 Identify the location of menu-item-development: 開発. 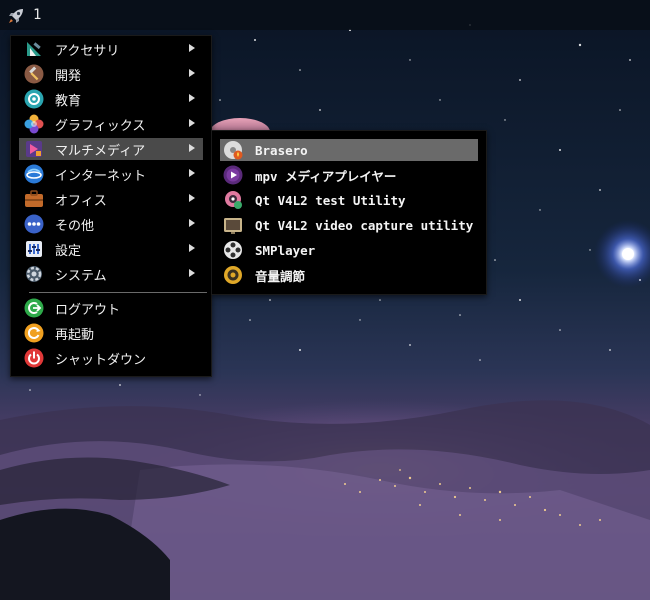
(111, 74).